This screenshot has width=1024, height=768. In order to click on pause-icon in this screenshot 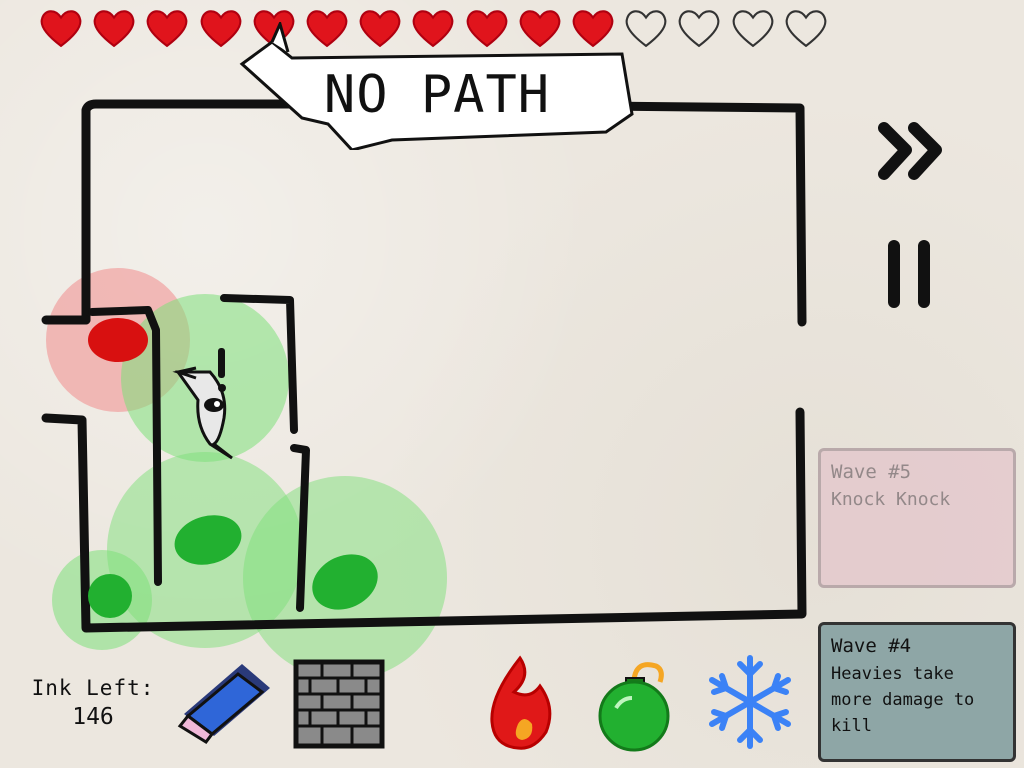, I will do `click(909, 274)`.